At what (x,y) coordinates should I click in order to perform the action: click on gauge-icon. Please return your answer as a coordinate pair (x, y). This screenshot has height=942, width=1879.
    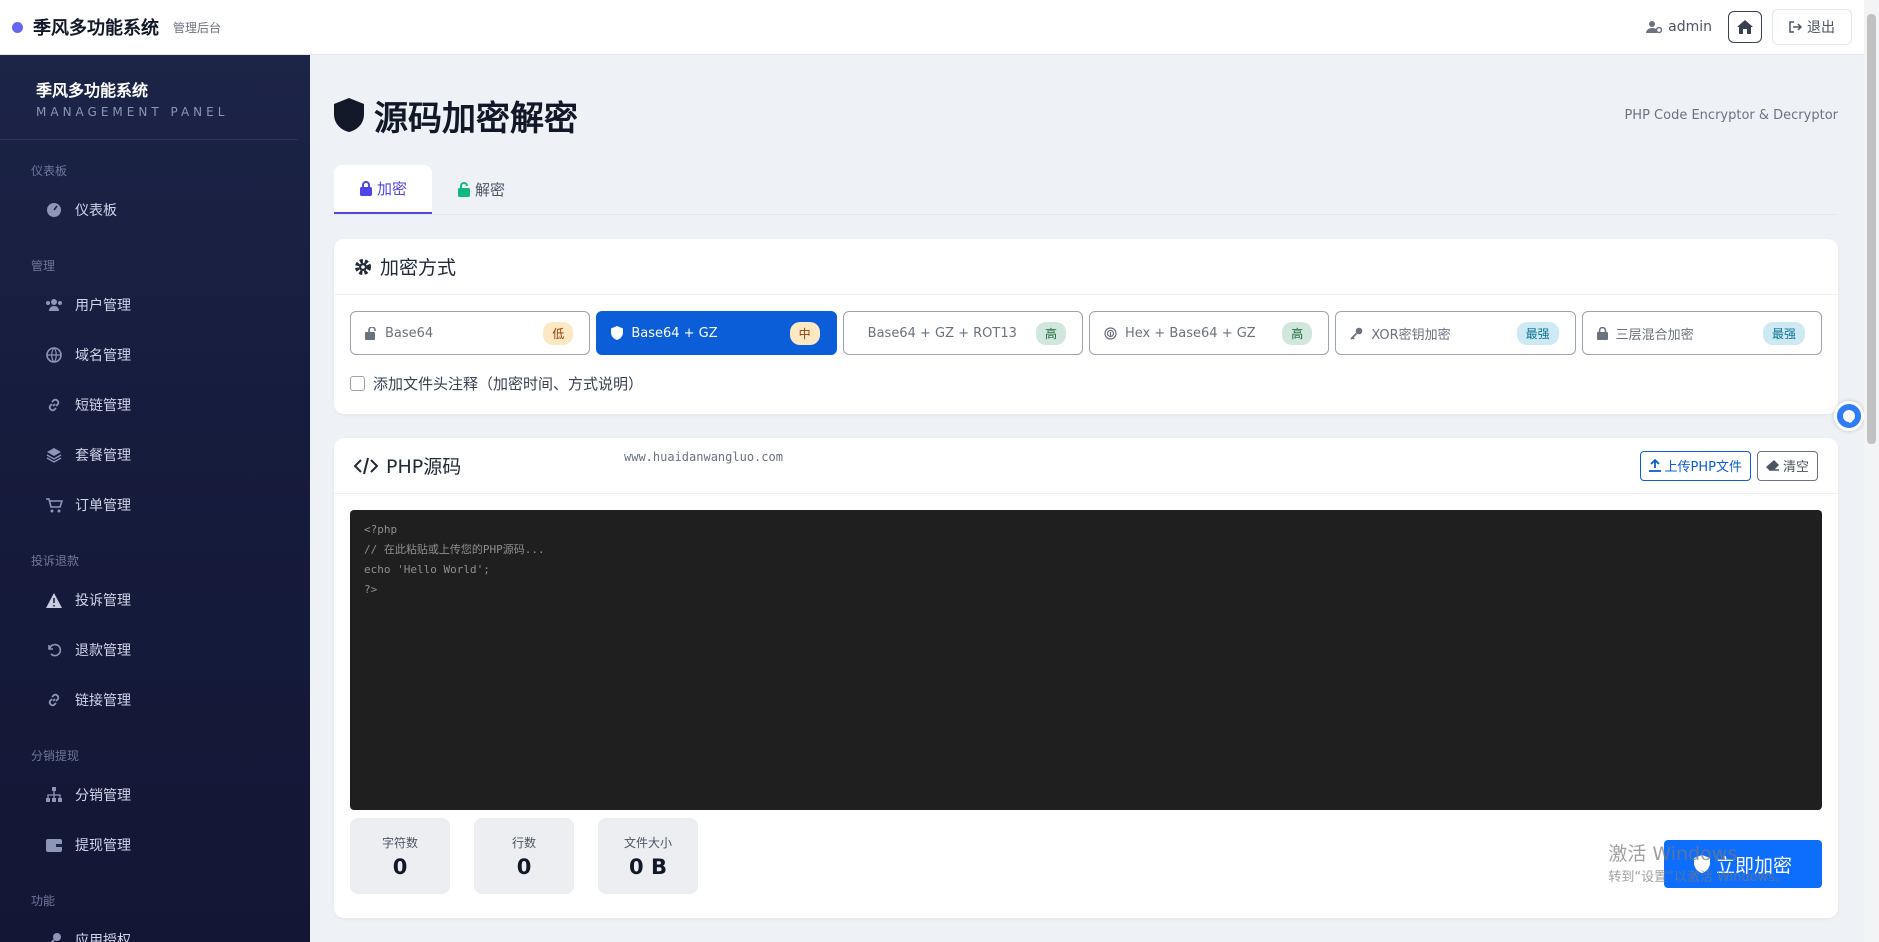
    Looking at the image, I should click on (54, 210).